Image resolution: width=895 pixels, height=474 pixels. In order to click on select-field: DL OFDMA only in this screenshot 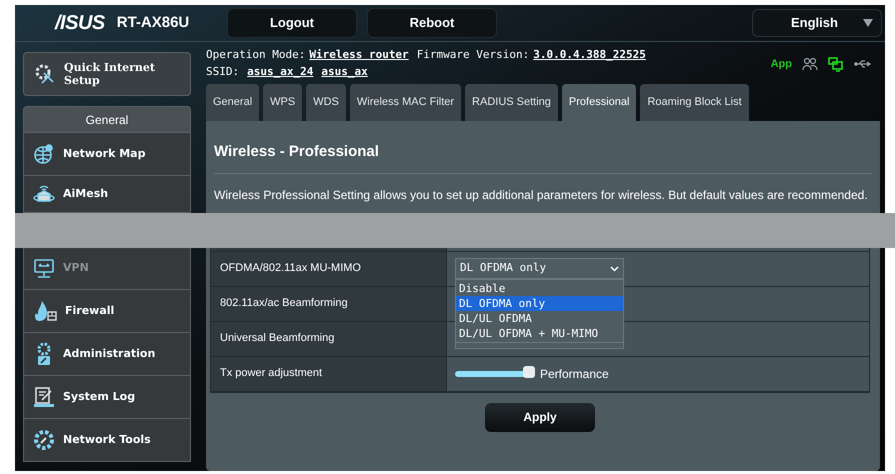, I will do `click(539, 268)`.